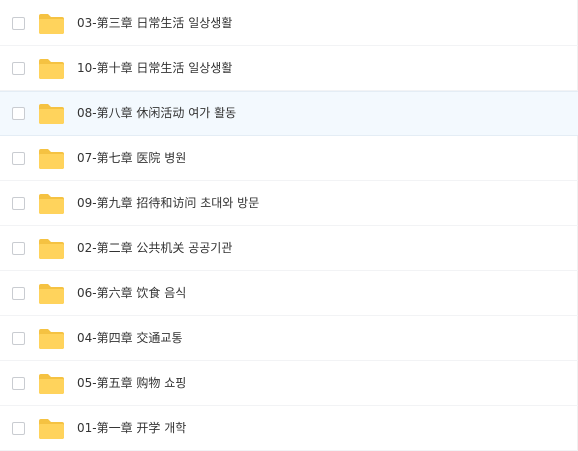 The width and height of the screenshot is (578, 451). I want to click on file-name: 02-第二章 公共机关 공공기관, so click(154, 248).